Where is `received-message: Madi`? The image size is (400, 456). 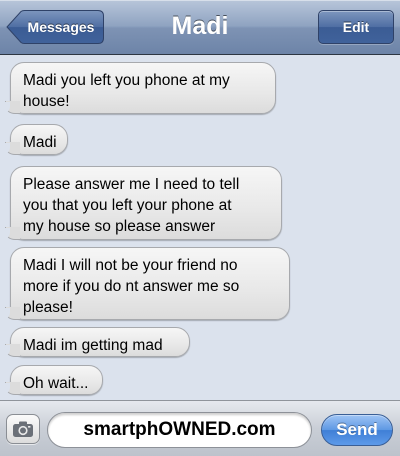 received-message: Madi is located at coordinates (34, 139).